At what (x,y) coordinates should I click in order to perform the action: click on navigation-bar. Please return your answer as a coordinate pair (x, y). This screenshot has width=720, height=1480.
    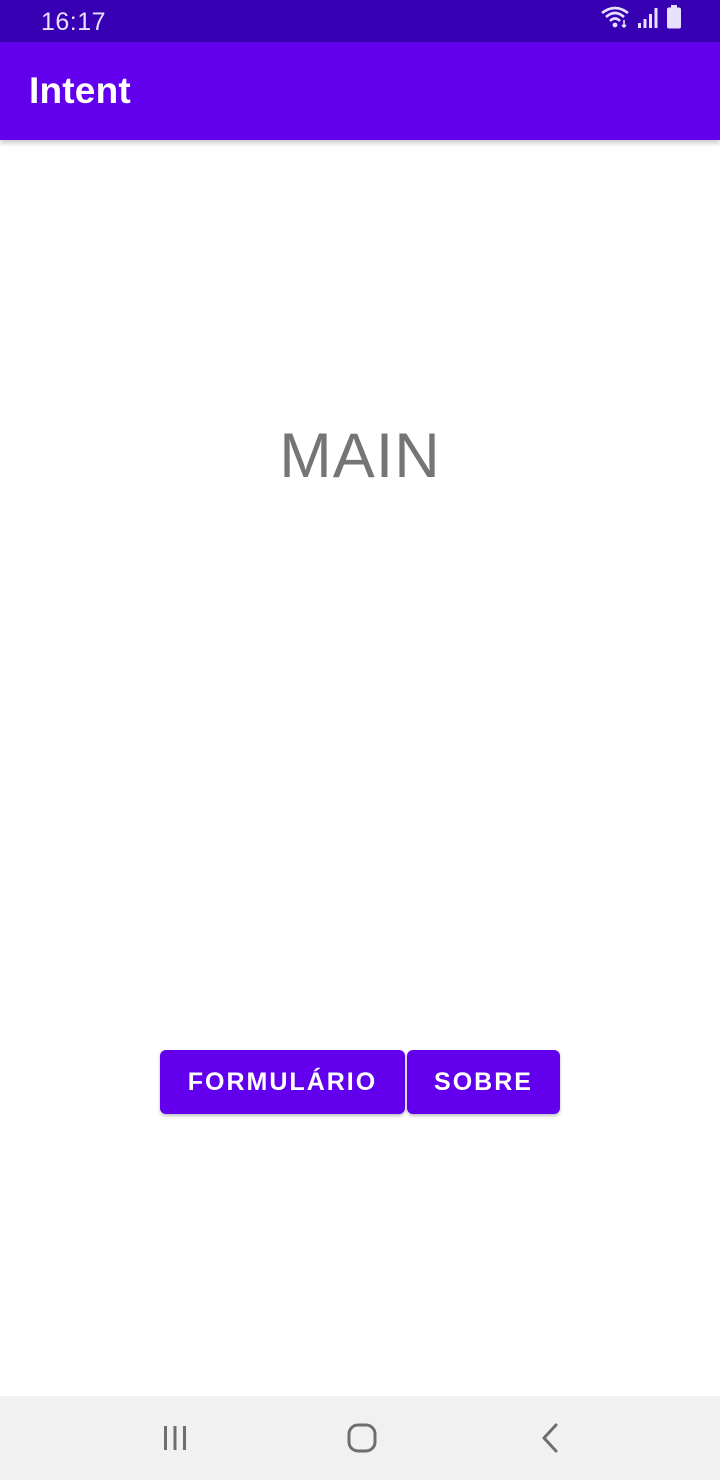
    Looking at the image, I should click on (360, 1438).